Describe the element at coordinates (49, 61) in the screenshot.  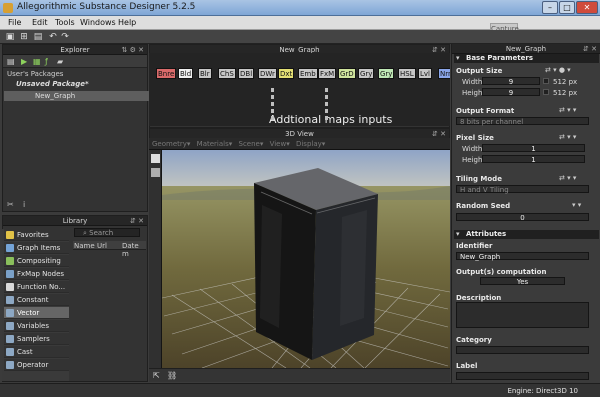
I see `function-icon: ƒ` at that location.